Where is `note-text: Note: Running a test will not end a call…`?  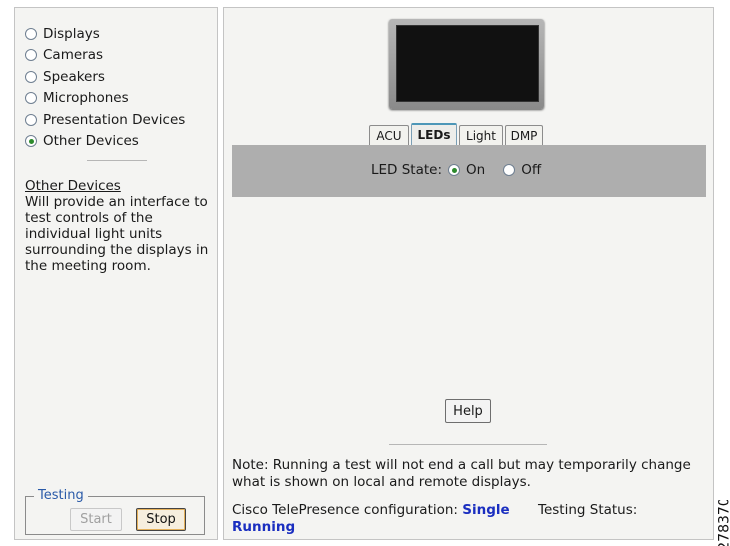 note-text: Note: Running a test will not end a call… is located at coordinates (461, 473).